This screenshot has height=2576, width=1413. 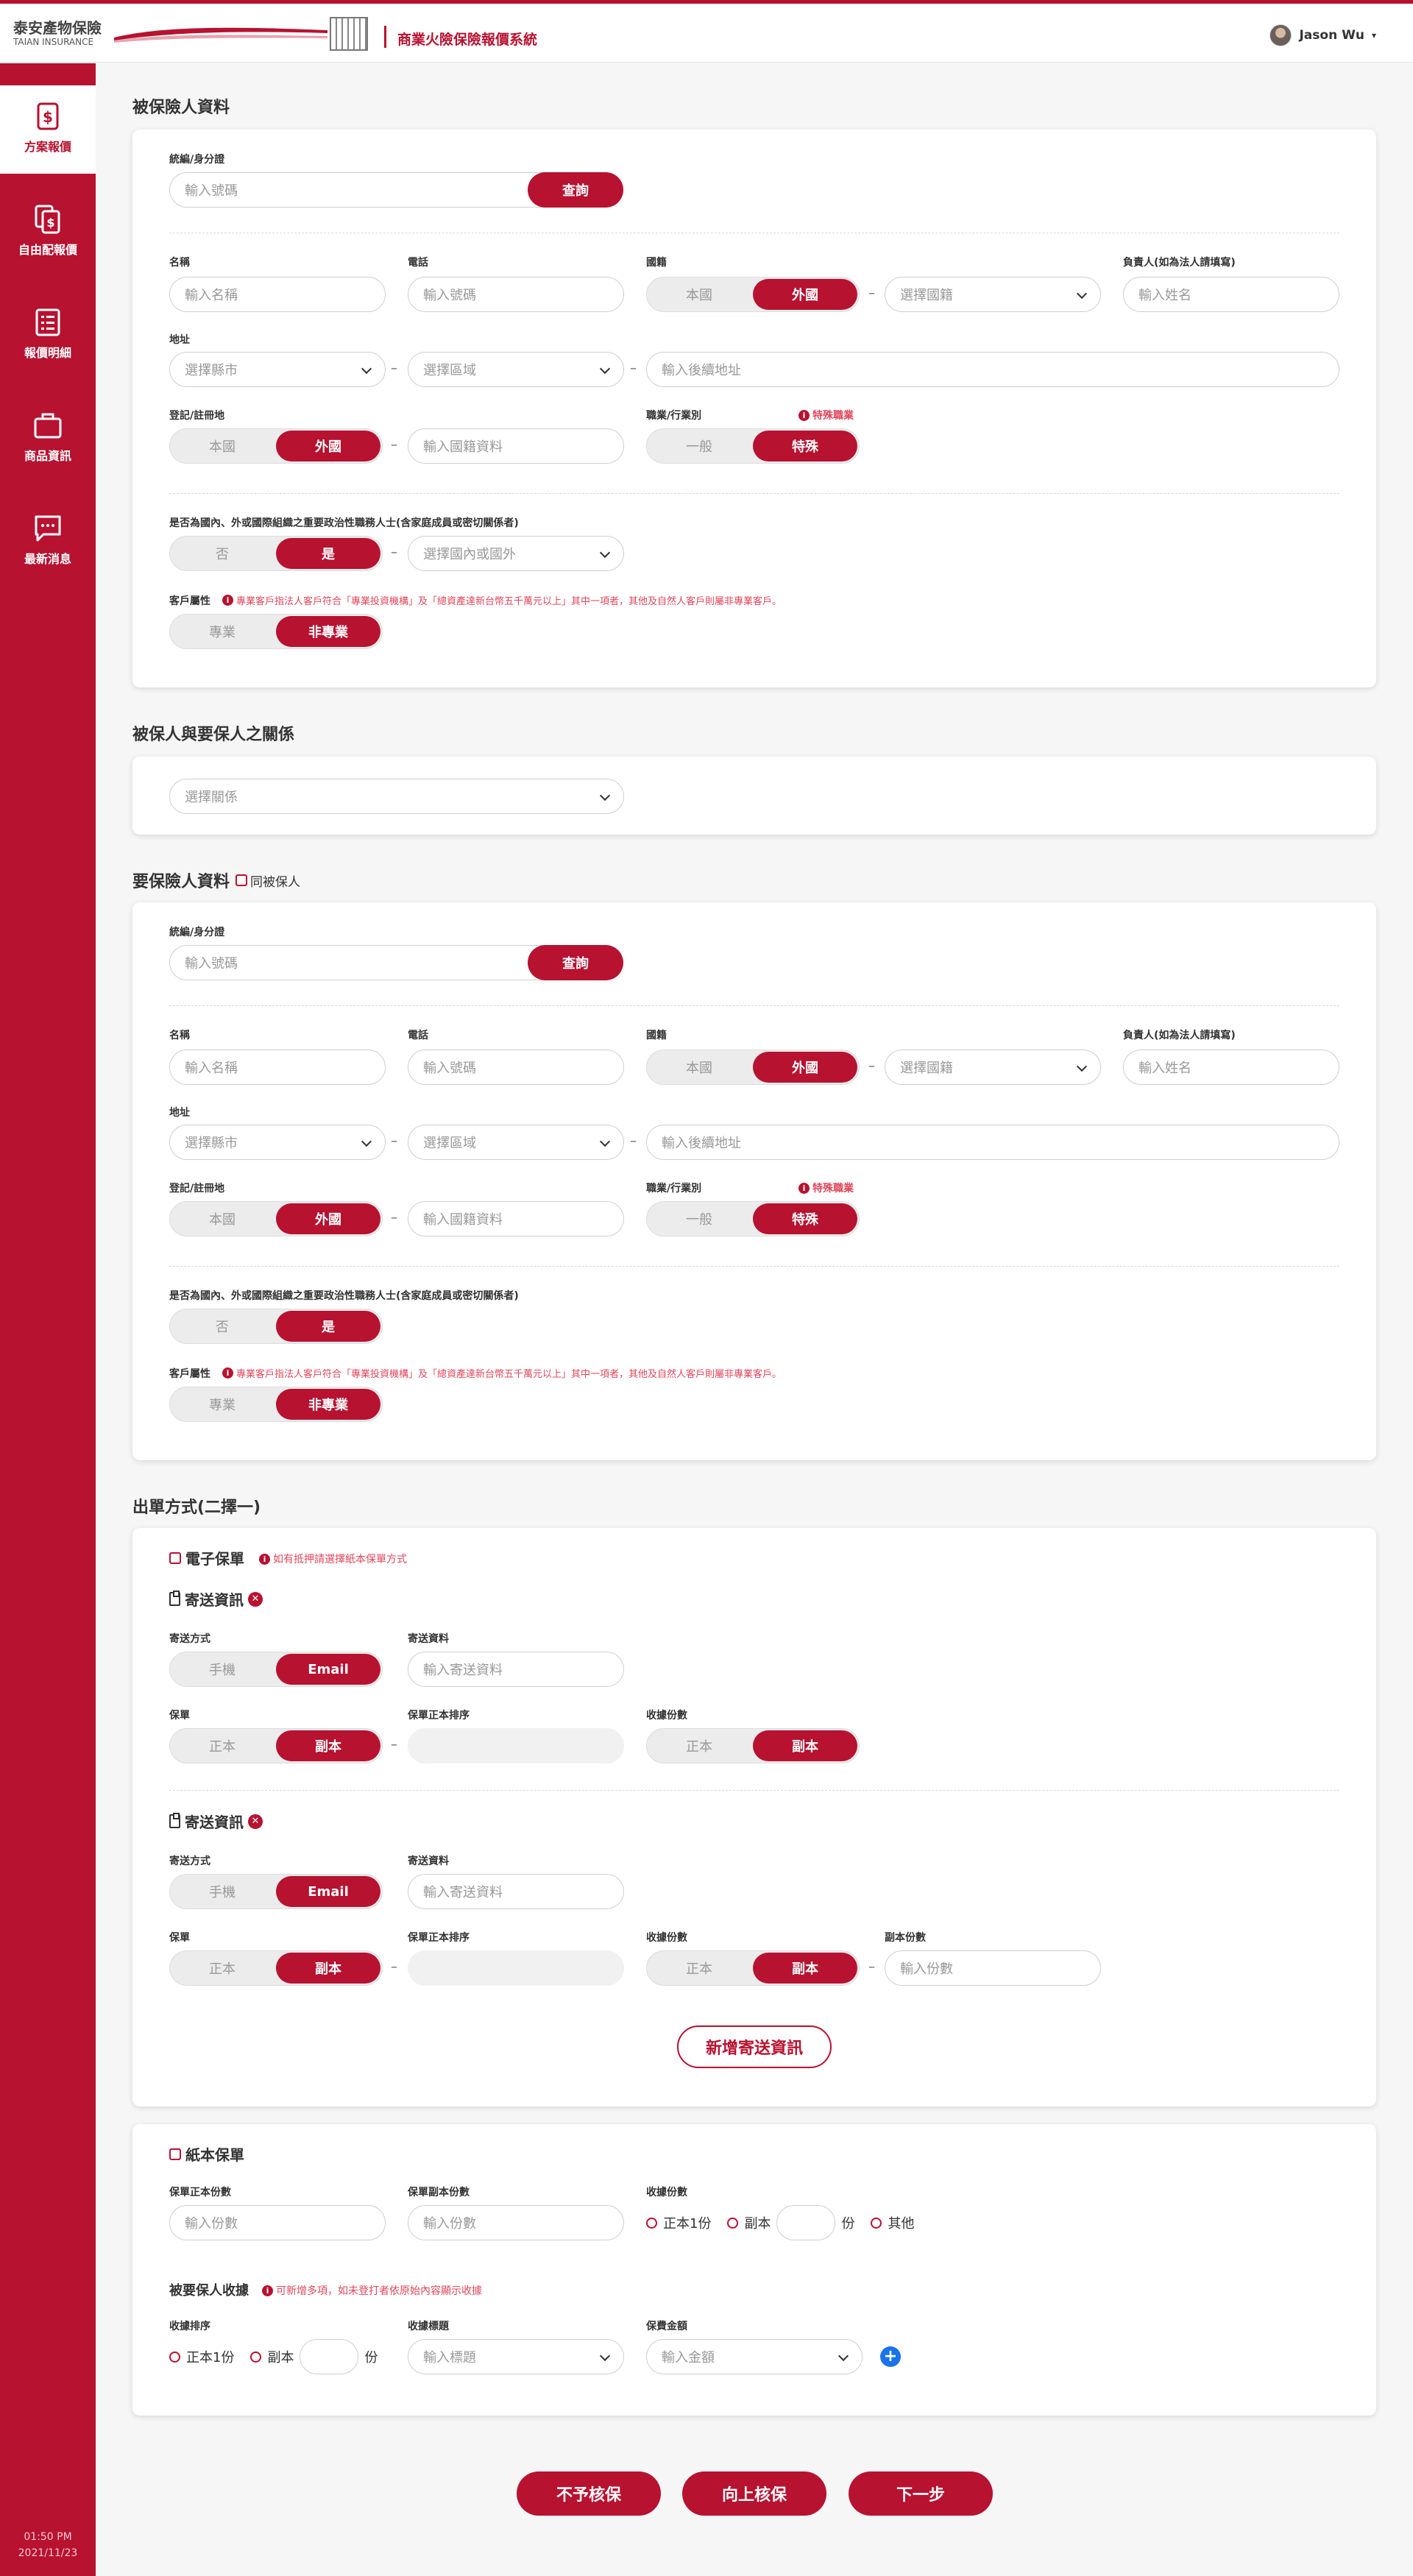 What do you see at coordinates (516, 1891) in the screenshot?
I see `delivery-data-input-2: 輸入寄送資料` at bounding box center [516, 1891].